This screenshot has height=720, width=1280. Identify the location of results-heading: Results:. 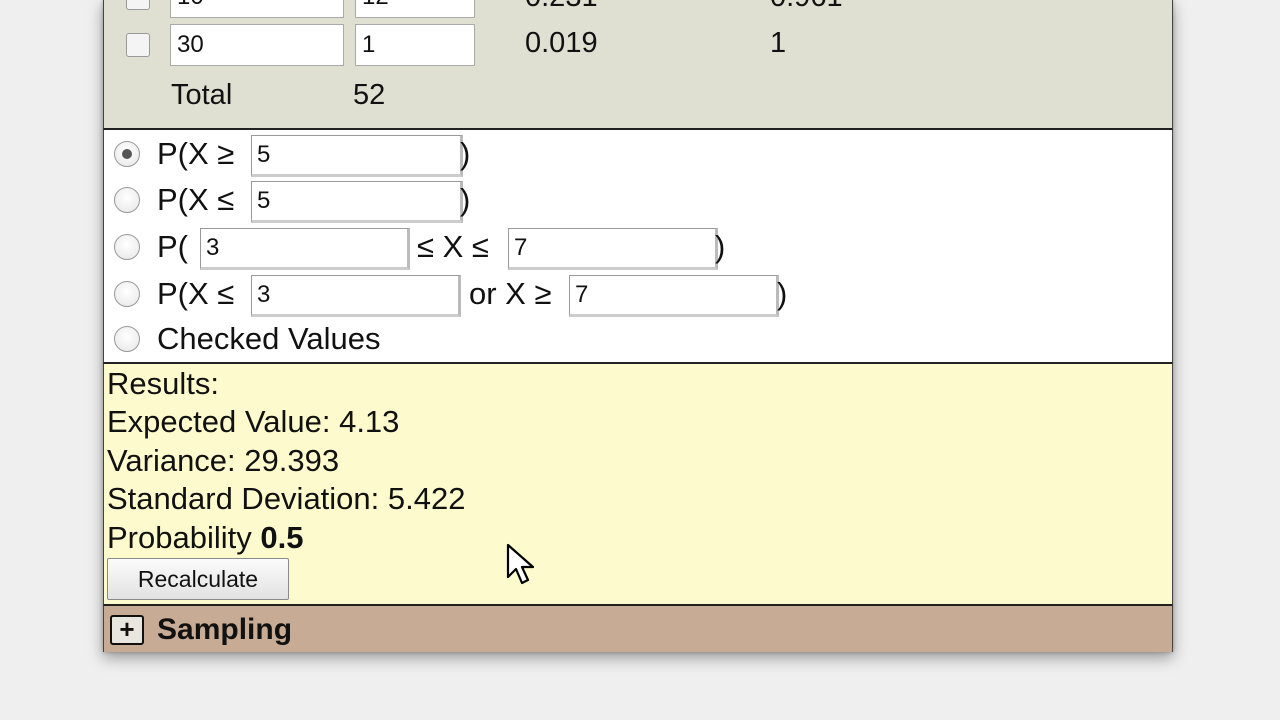
(163, 383).